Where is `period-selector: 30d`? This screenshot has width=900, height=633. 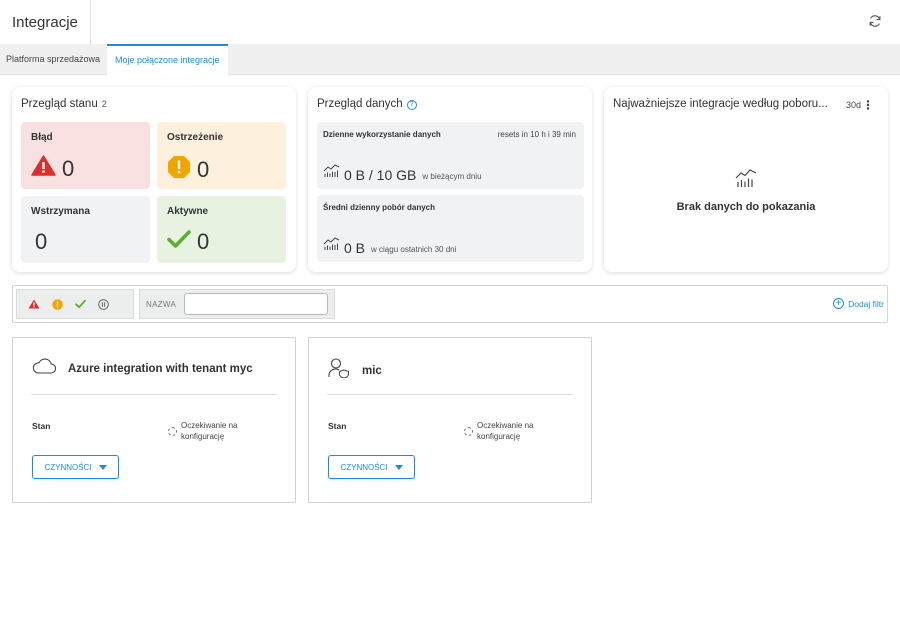 period-selector: 30d is located at coordinates (853, 105).